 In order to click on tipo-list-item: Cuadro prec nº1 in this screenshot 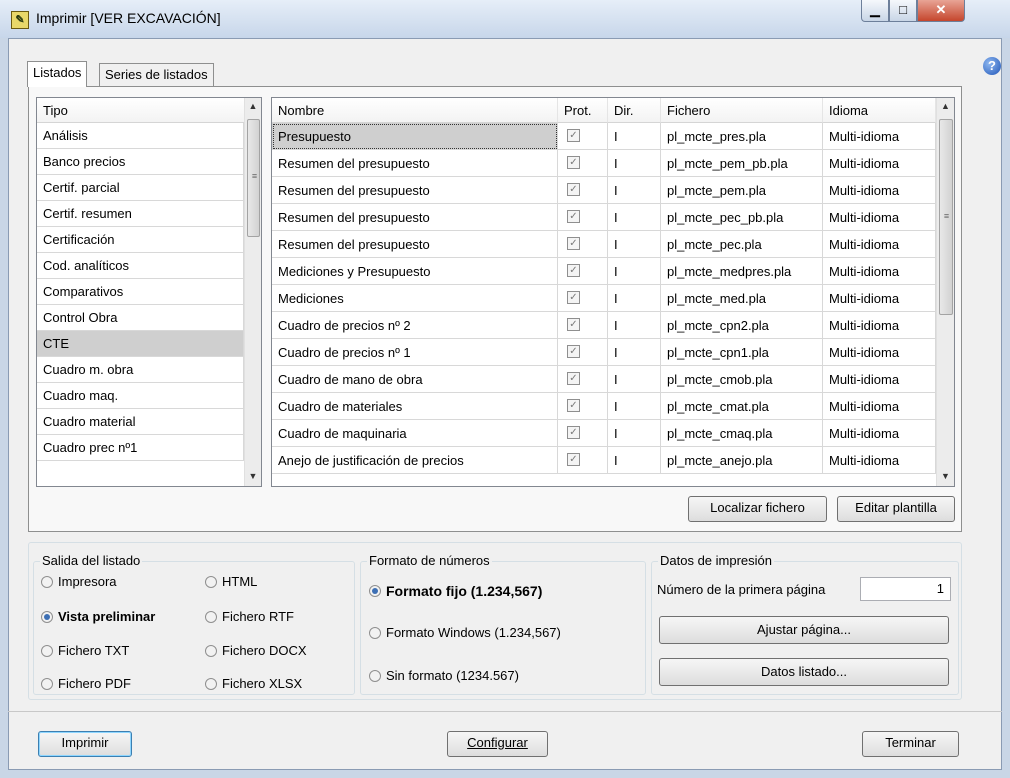, I will do `click(140, 448)`.